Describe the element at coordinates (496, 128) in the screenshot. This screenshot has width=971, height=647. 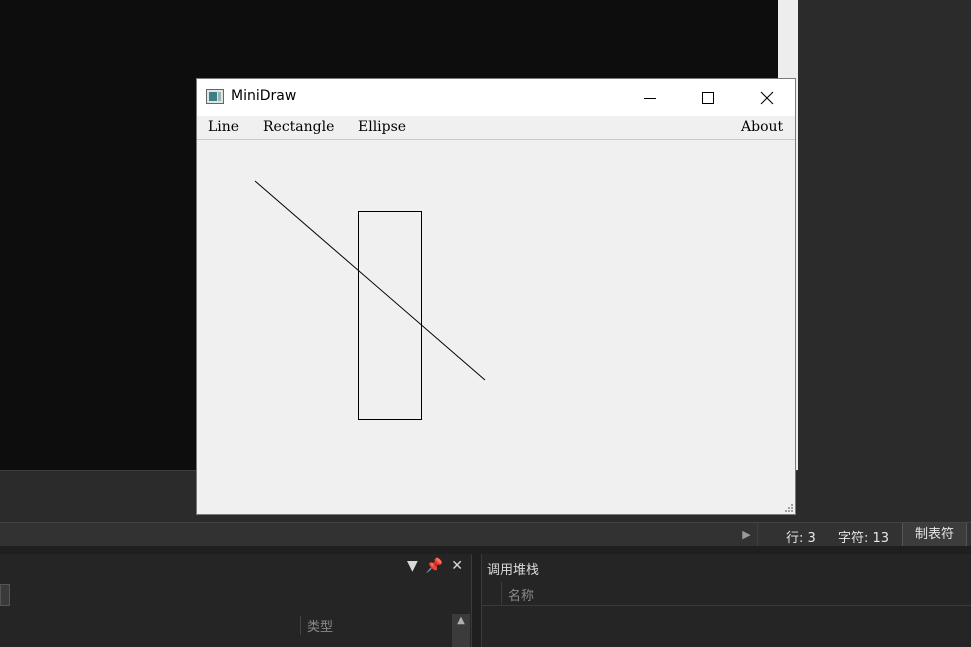
I see `menu-bar: Line Rectangle Ellipse About` at that location.